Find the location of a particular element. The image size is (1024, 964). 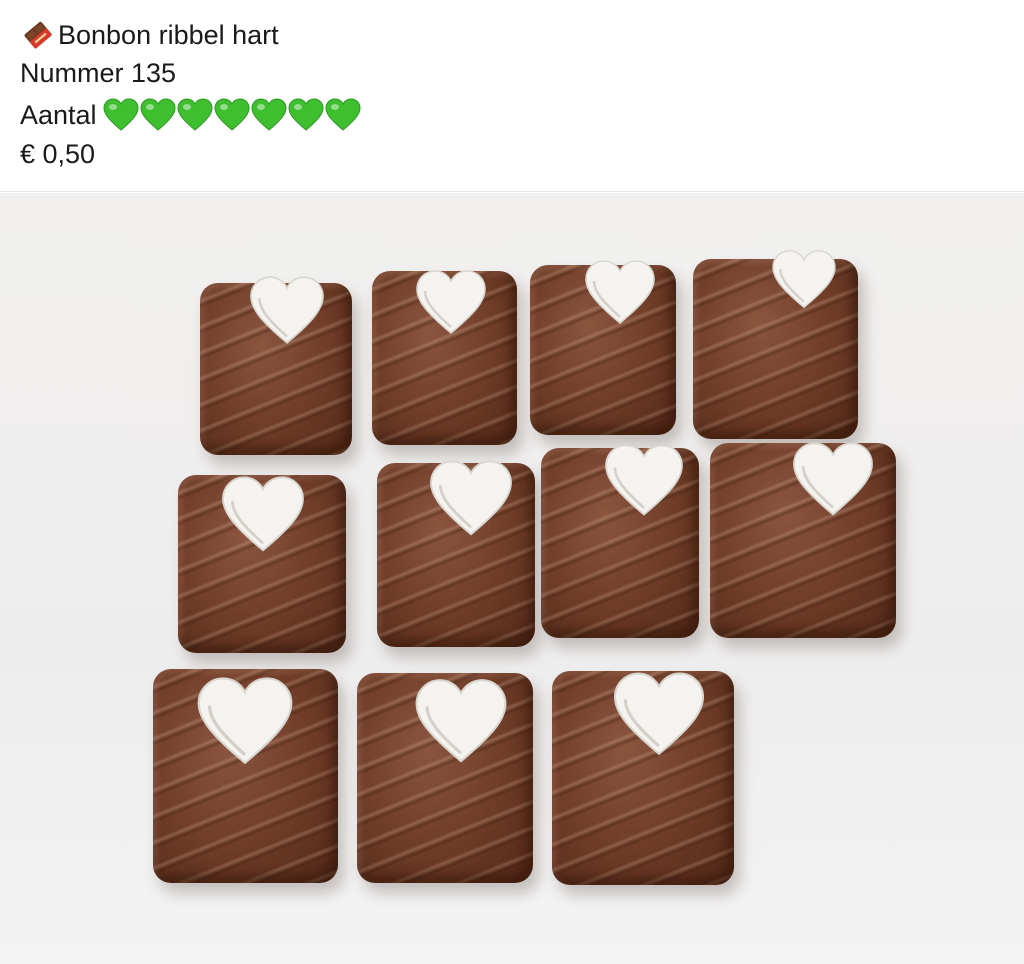

amount-line: Aantal is located at coordinates (190, 115).